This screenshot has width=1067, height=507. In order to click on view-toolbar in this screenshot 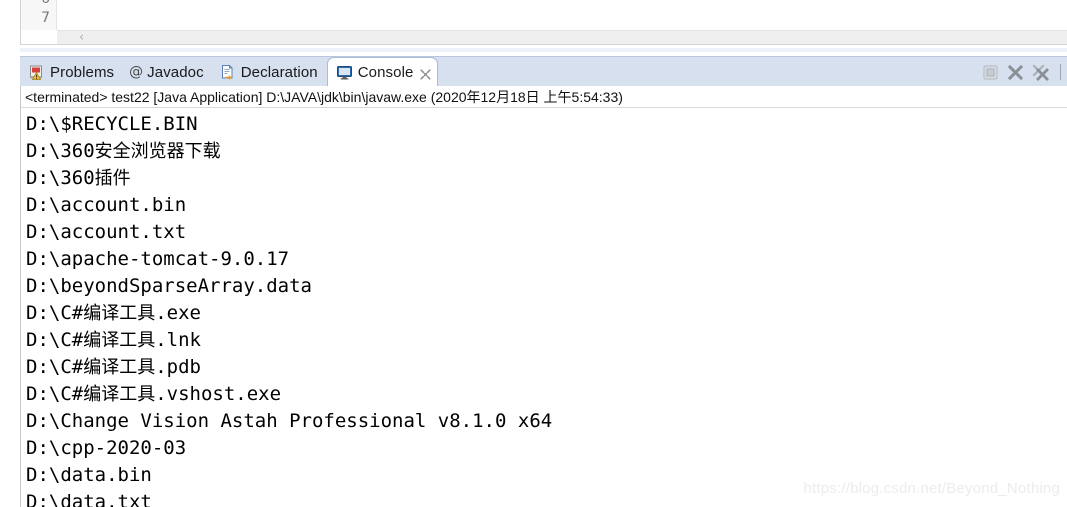, I will do `click(1021, 72)`.